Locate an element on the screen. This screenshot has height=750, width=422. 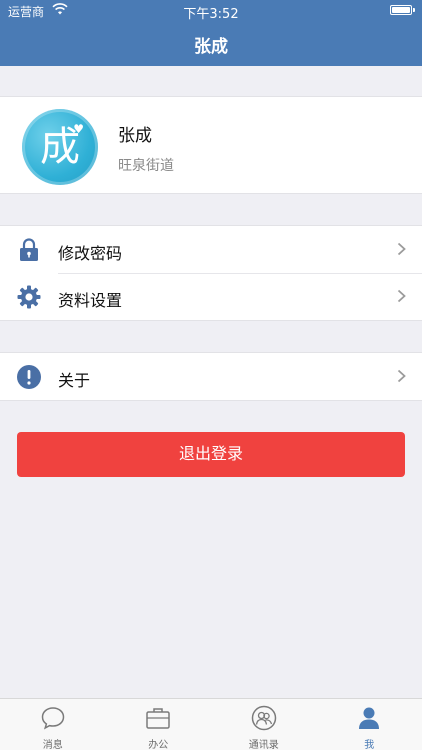
menu-item-about: 关于 is located at coordinates (211, 376).